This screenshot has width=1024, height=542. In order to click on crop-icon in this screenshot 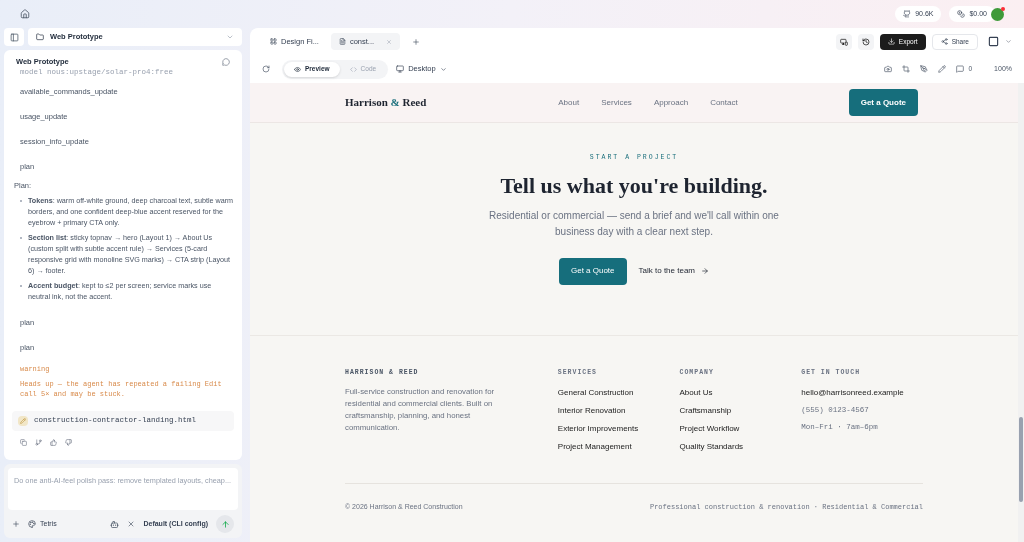, I will do `click(906, 69)`.